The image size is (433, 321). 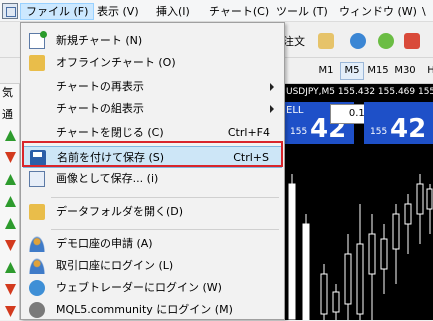 What do you see at coordinates (426, 71) in the screenshot?
I see `tf-h: H` at bounding box center [426, 71].